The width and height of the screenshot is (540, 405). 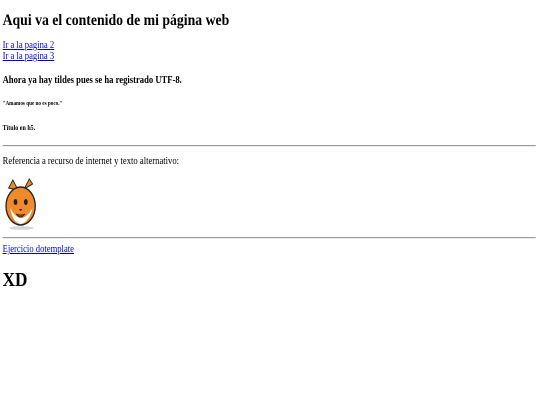 I want to click on big-heading: XD, so click(x=15, y=280).